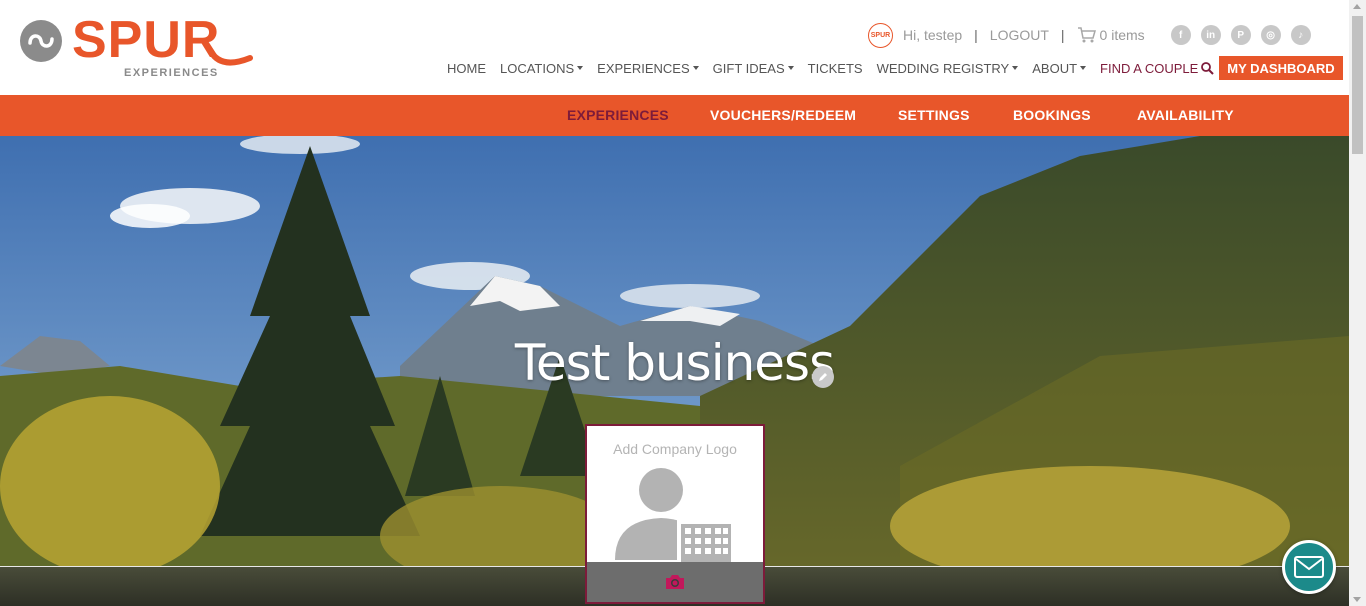  I want to click on edit-pencil-icon, so click(823, 377).